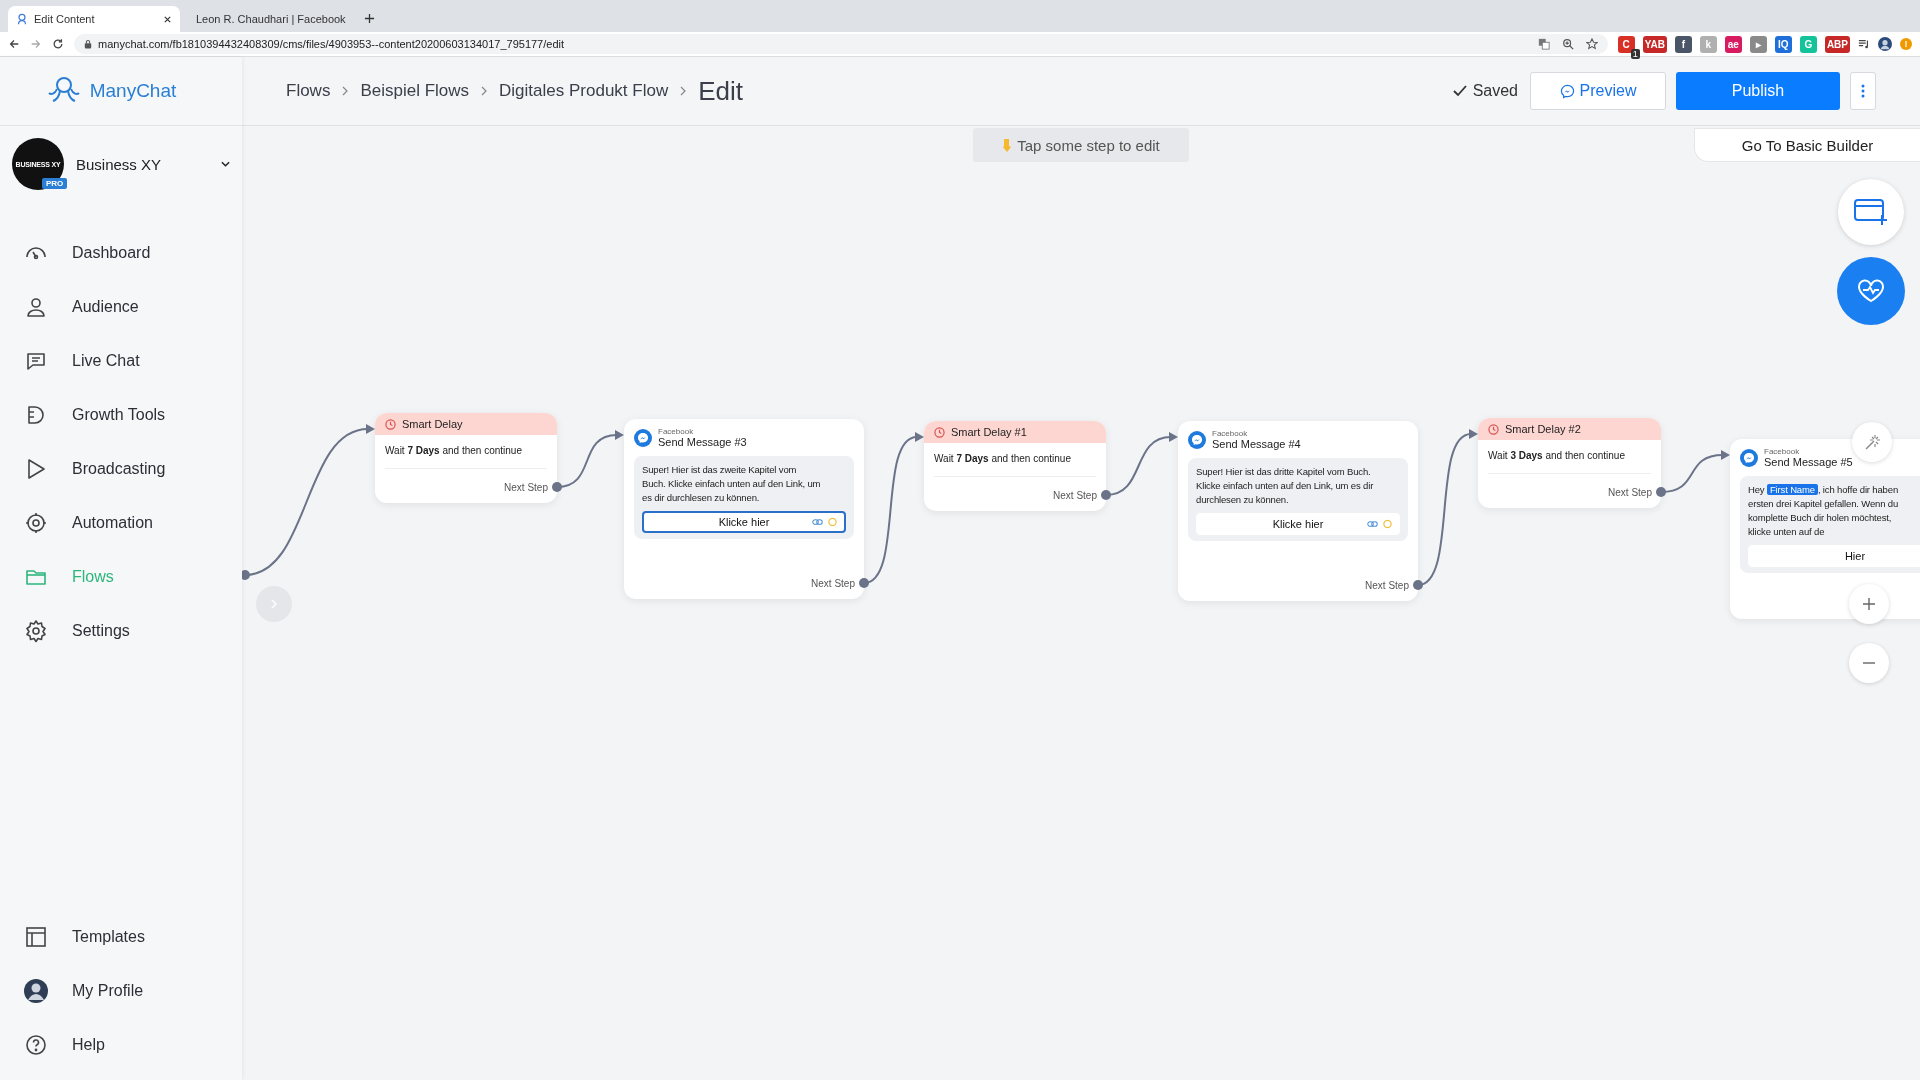 This screenshot has width=1920, height=1080. I want to click on flow-step-card: Smart Delay Wait 7 Days and then continue Next Step, so click(466, 458).